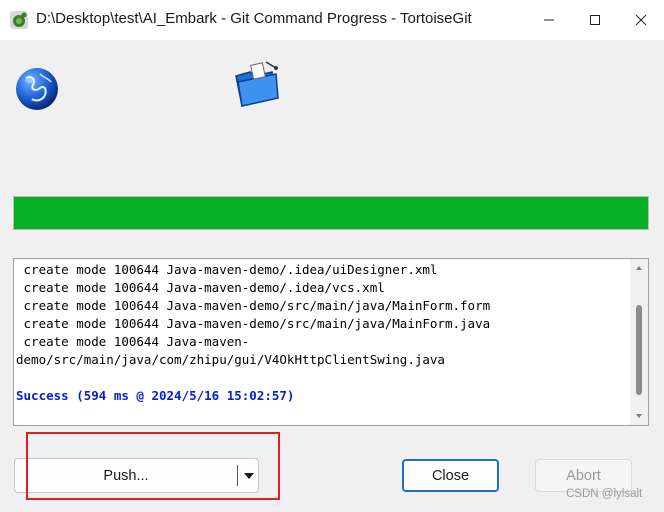 This screenshot has height=512, width=664. I want to click on scroll-up-icon, so click(639, 268).